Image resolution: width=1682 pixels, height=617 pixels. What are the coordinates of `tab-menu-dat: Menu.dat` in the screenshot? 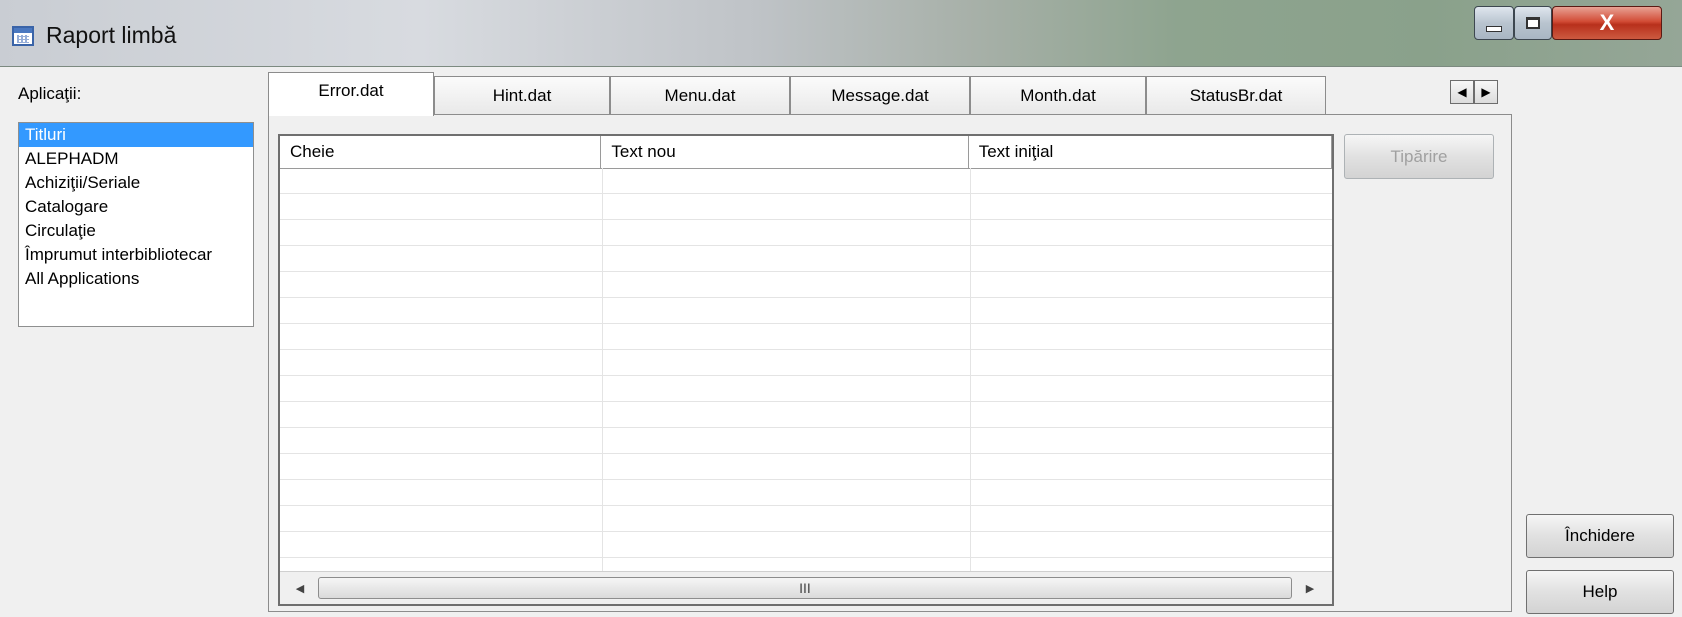 It's located at (700, 95).